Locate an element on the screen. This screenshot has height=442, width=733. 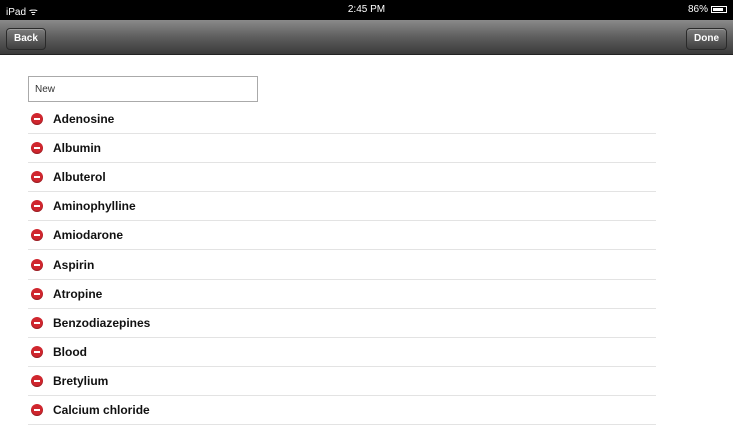
list-item-label: Albumin is located at coordinates (77, 148).